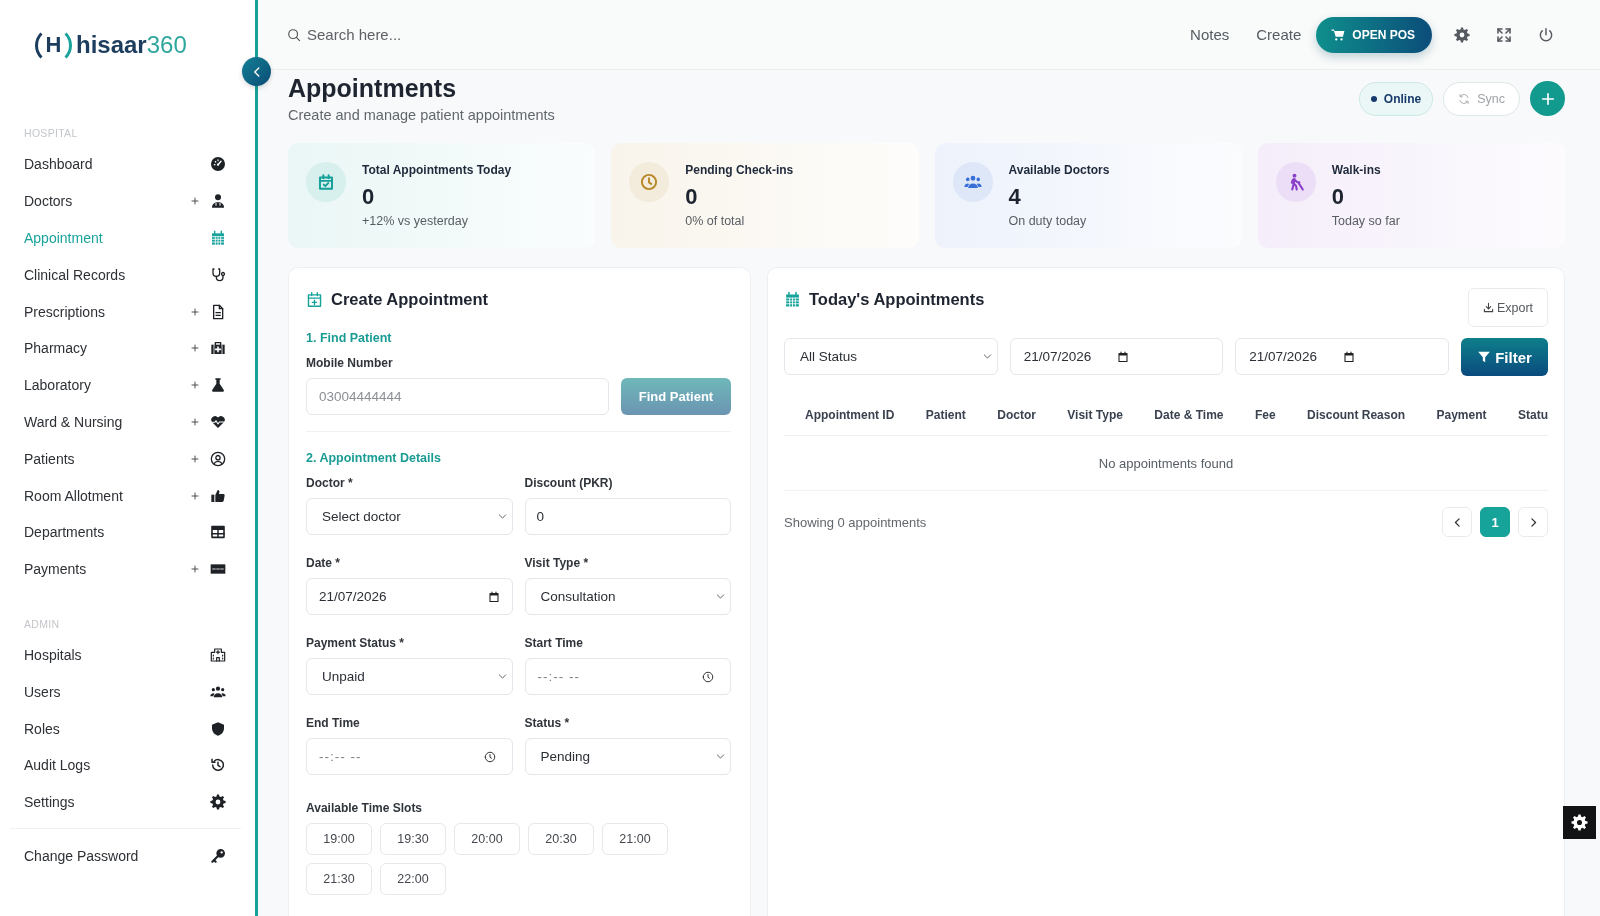 The image size is (1600, 916). I want to click on stethoscope-icon, so click(218, 274).